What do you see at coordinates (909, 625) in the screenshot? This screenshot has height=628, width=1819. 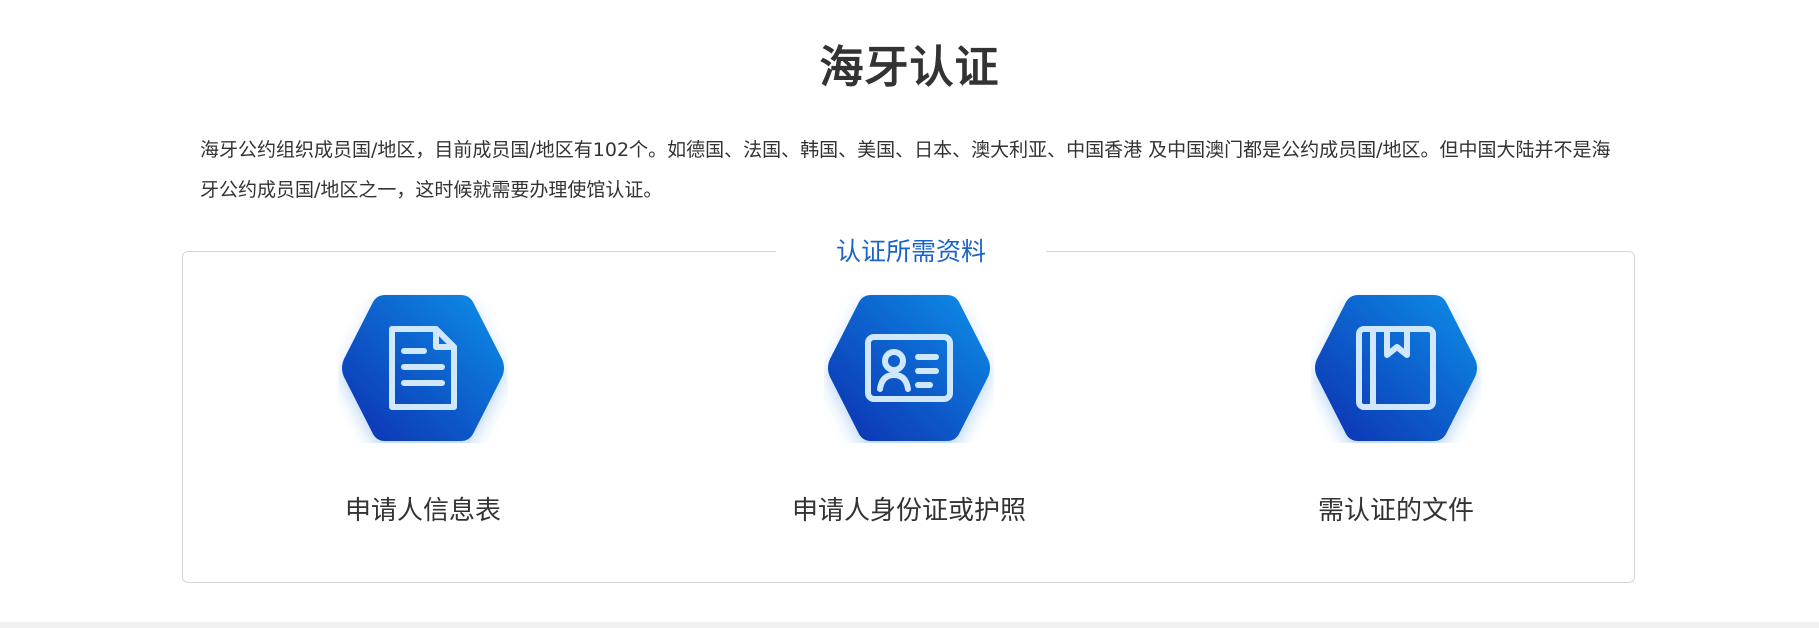 I see `section-divider` at bounding box center [909, 625].